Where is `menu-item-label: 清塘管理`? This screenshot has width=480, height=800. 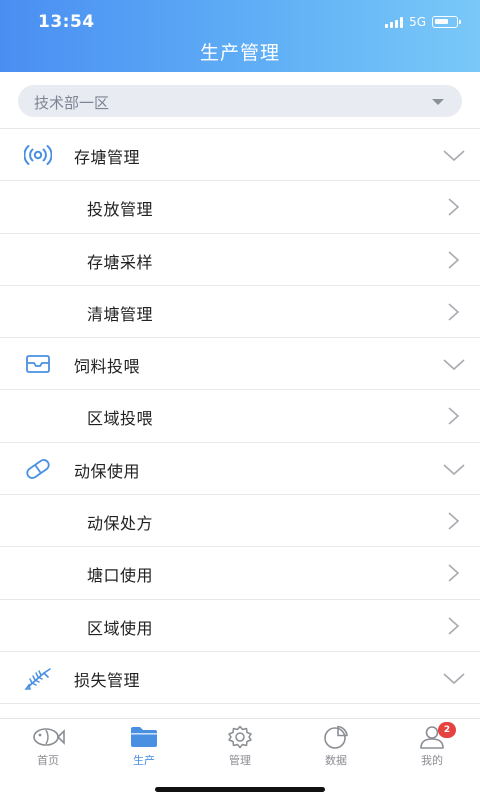
menu-item-label: 清塘管理 is located at coordinates (120, 314).